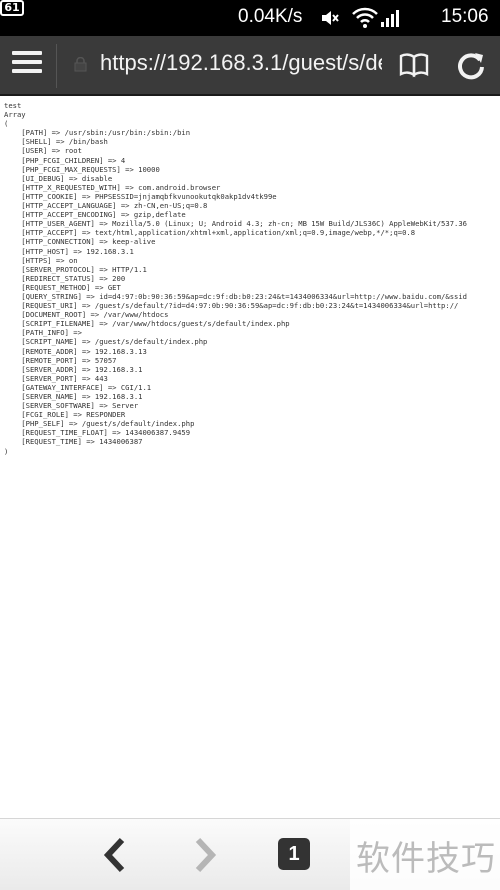  What do you see at coordinates (73, 396) in the screenshot?
I see `text-line: [SERVER_NAME] => 192.168.3.1` at bounding box center [73, 396].